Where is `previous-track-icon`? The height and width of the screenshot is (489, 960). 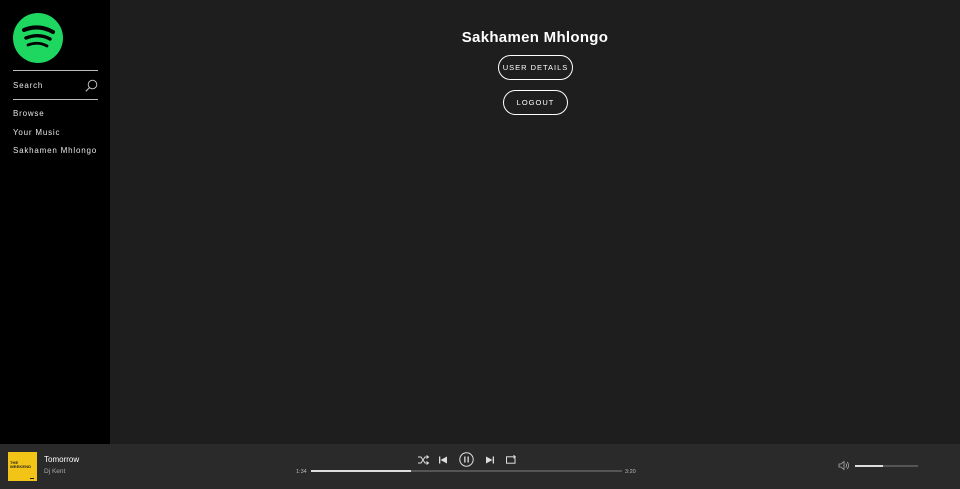
previous-track-icon is located at coordinates (443, 460).